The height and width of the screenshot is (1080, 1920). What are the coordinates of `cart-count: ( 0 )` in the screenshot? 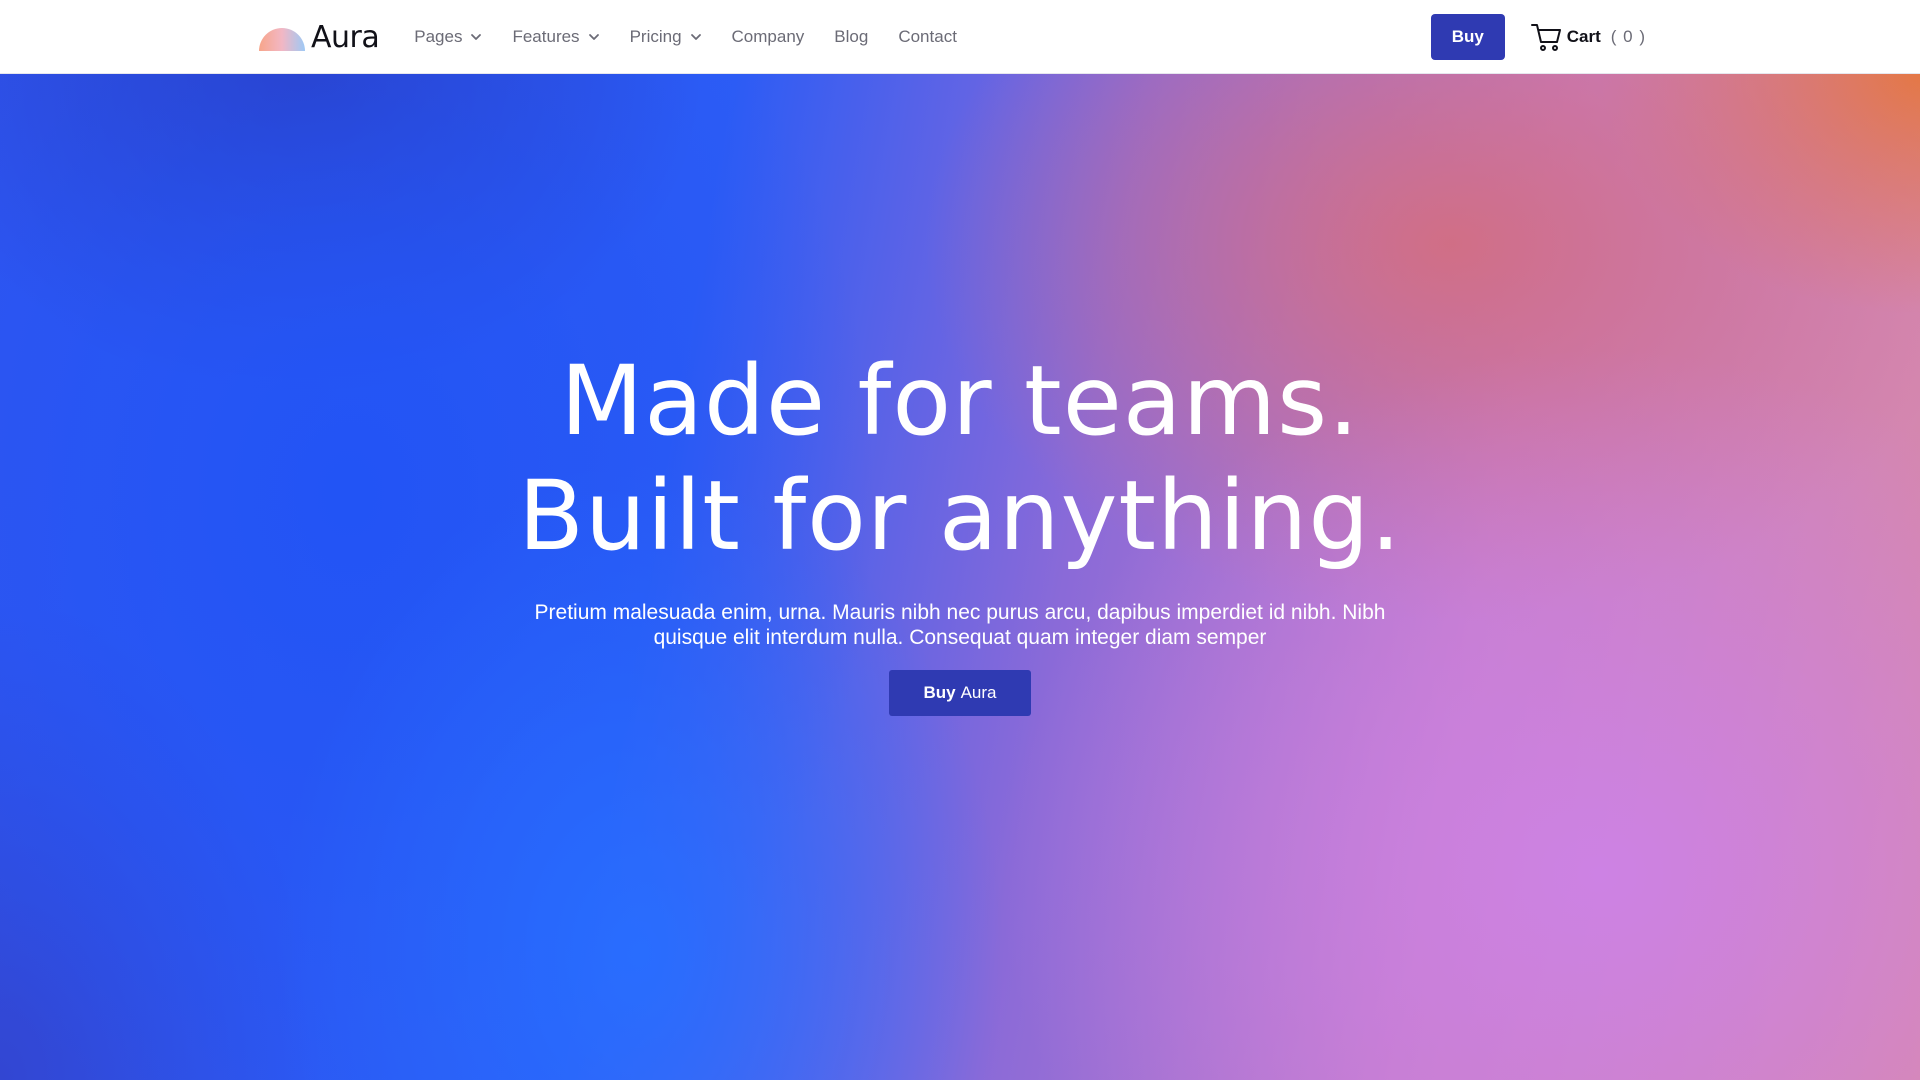 It's located at (1628, 36).